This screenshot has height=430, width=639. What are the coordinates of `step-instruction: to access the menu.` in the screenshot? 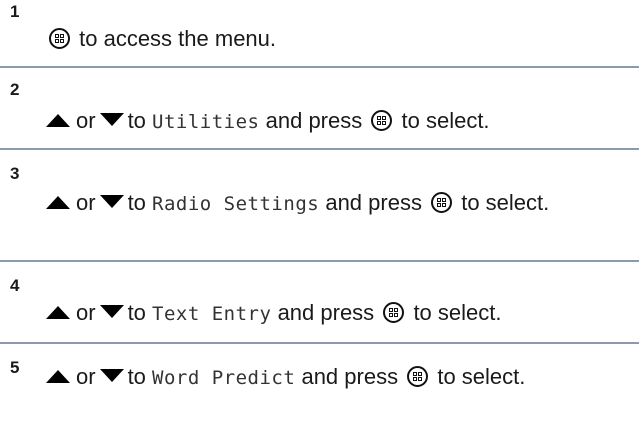 It's located at (178, 38).